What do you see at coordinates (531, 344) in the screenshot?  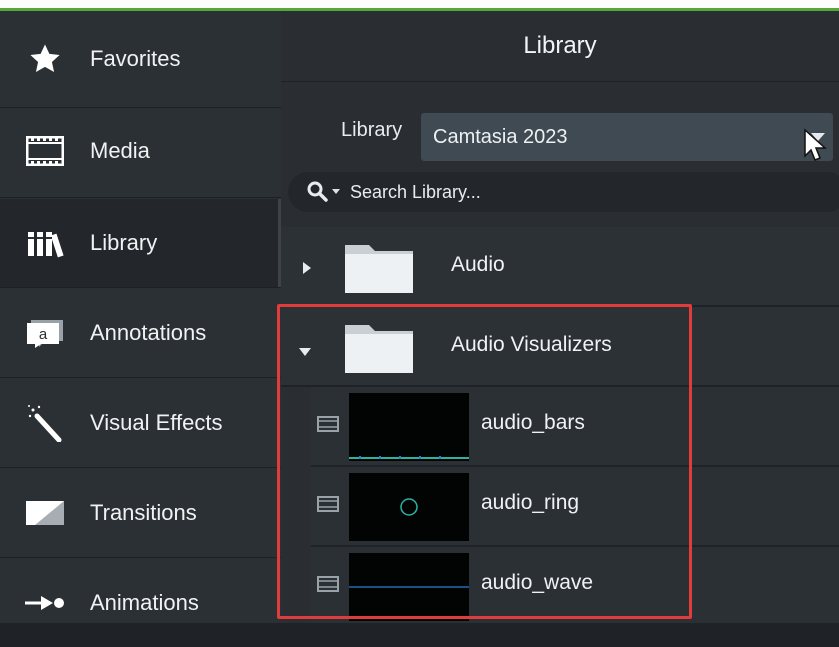 I see `folder-name: Audio Visualizers` at bounding box center [531, 344].